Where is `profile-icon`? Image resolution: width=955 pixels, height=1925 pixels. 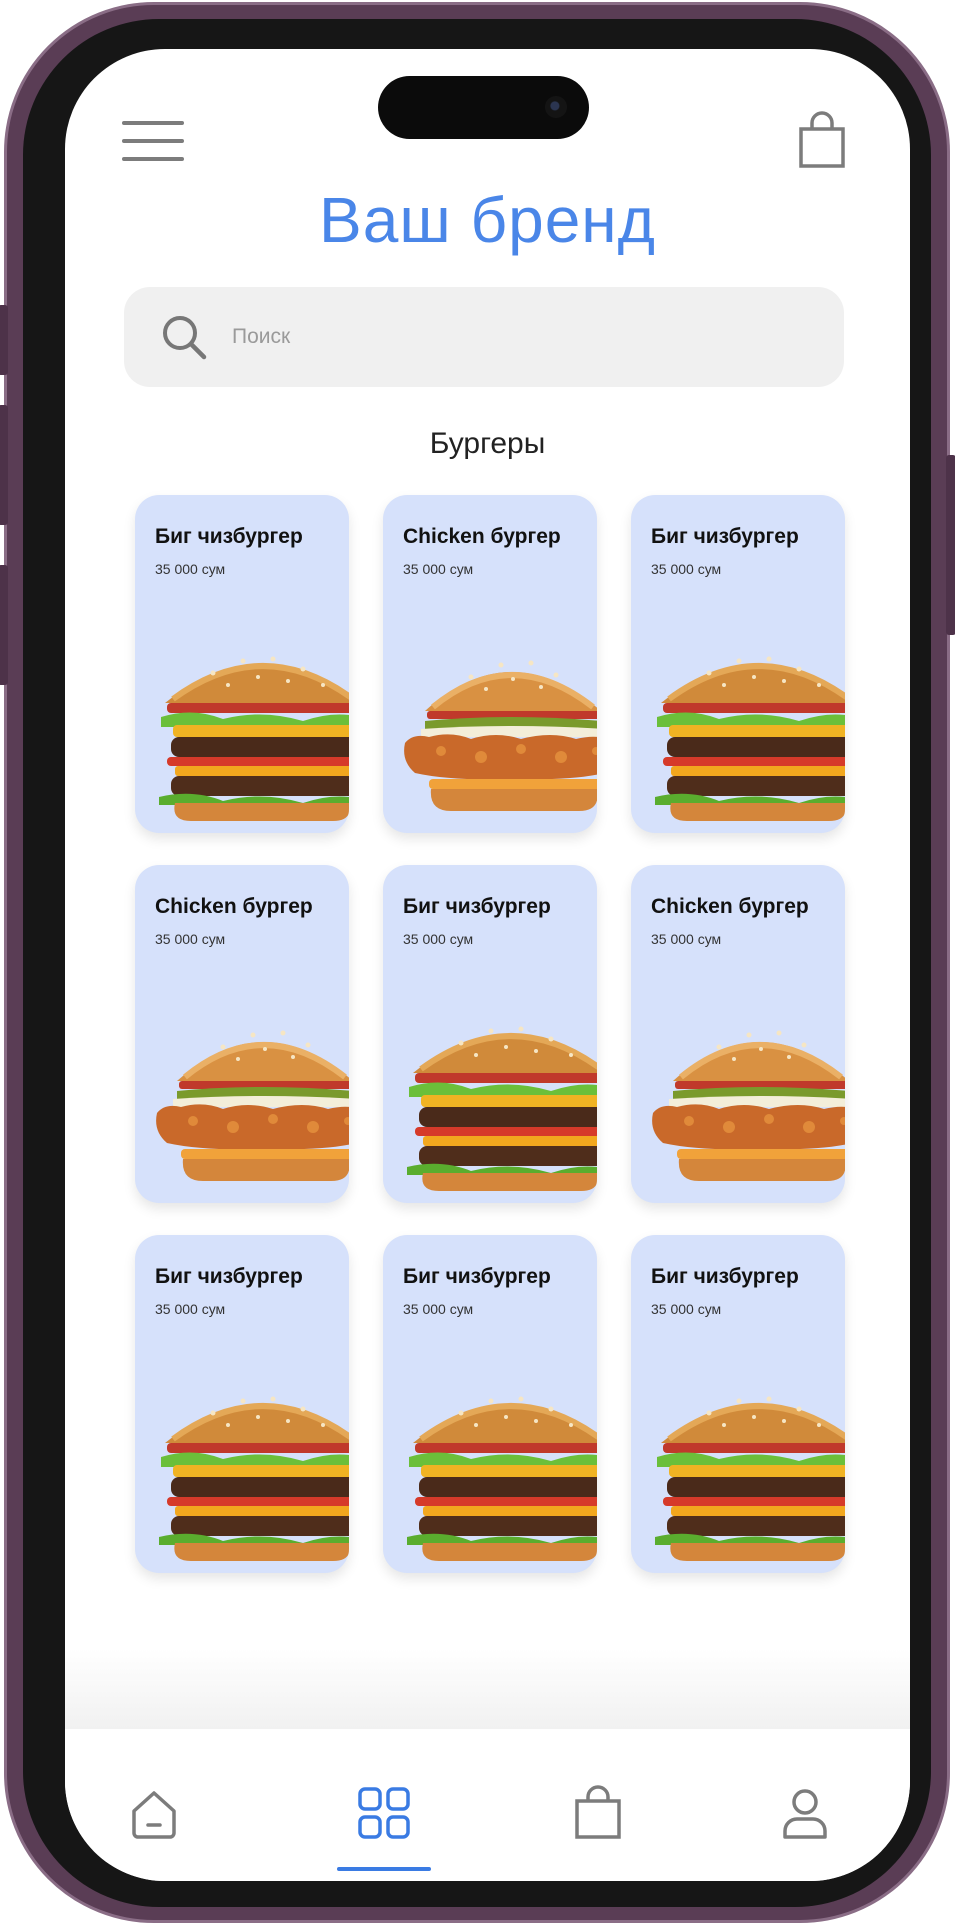 profile-icon is located at coordinates (805, 1814).